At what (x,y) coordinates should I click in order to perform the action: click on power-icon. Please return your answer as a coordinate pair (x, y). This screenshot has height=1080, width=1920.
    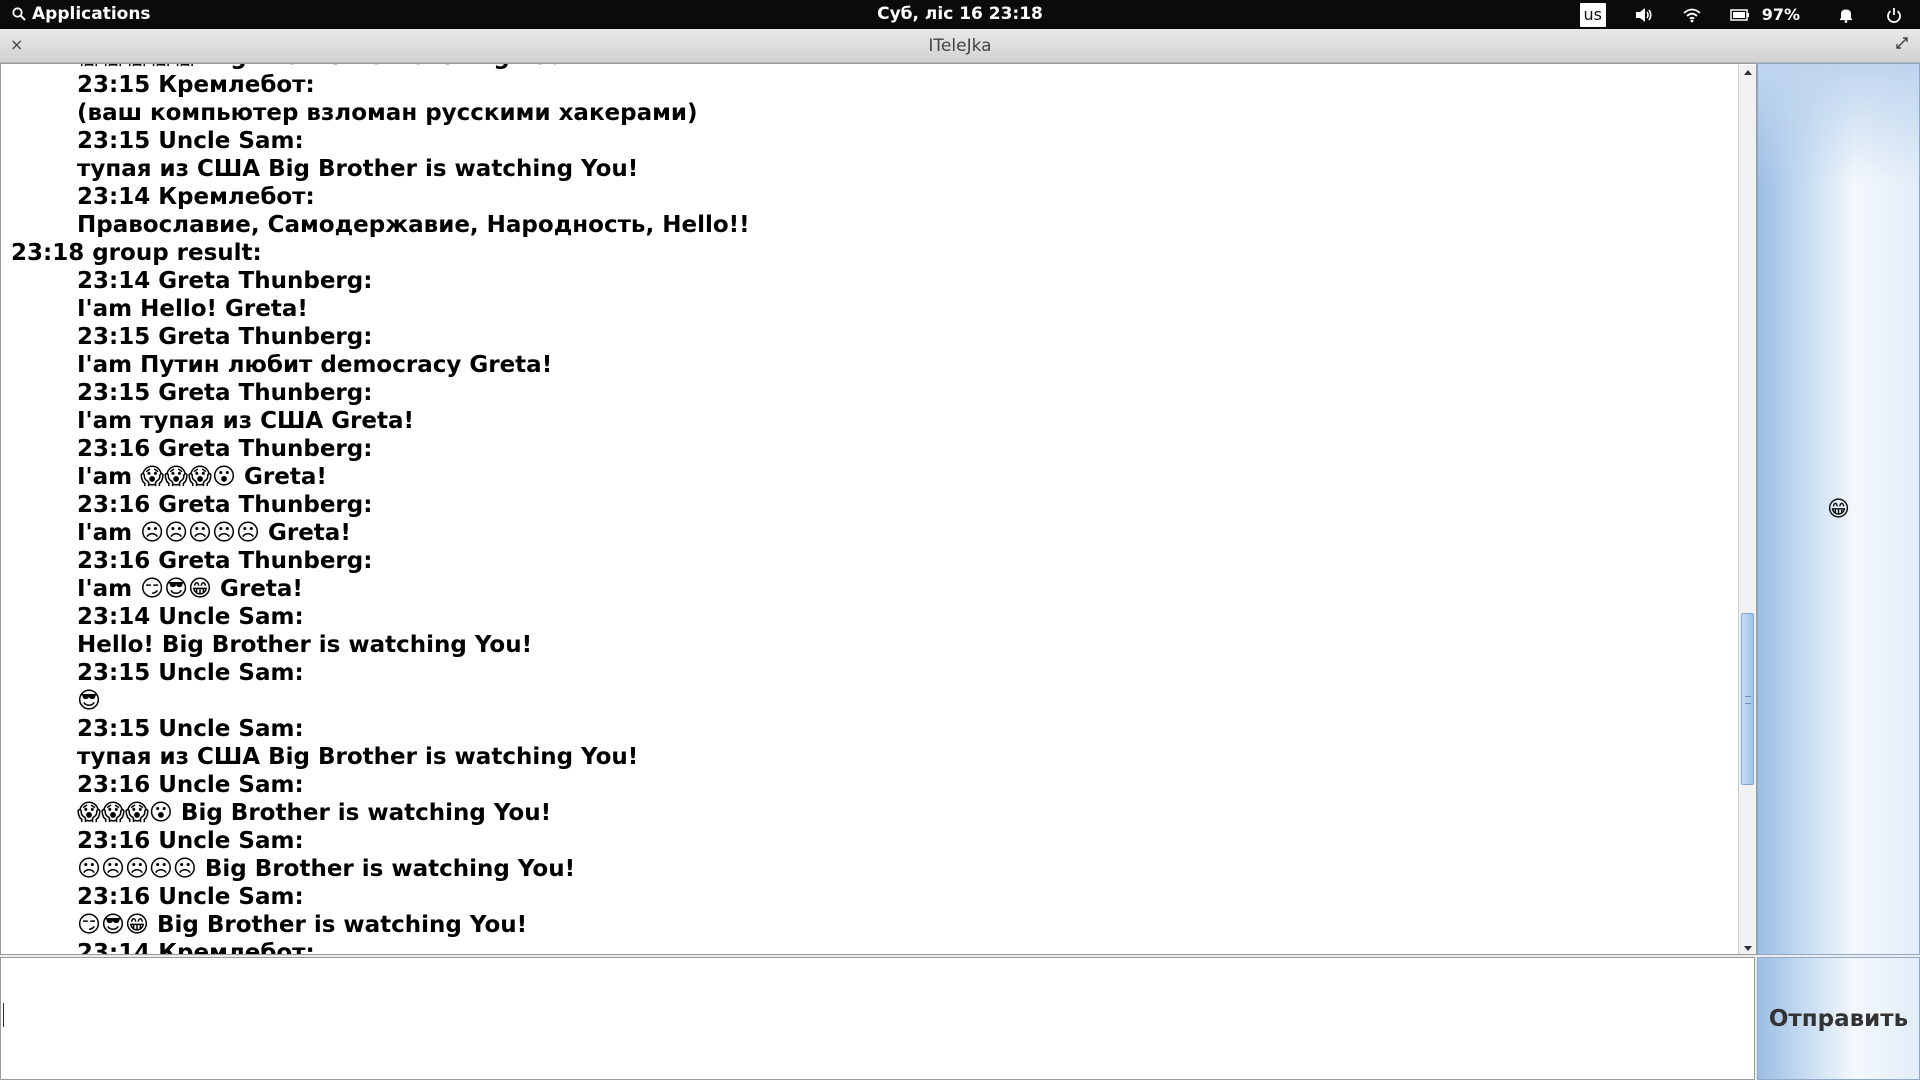
    Looking at the image, I should click on (1894, 15).